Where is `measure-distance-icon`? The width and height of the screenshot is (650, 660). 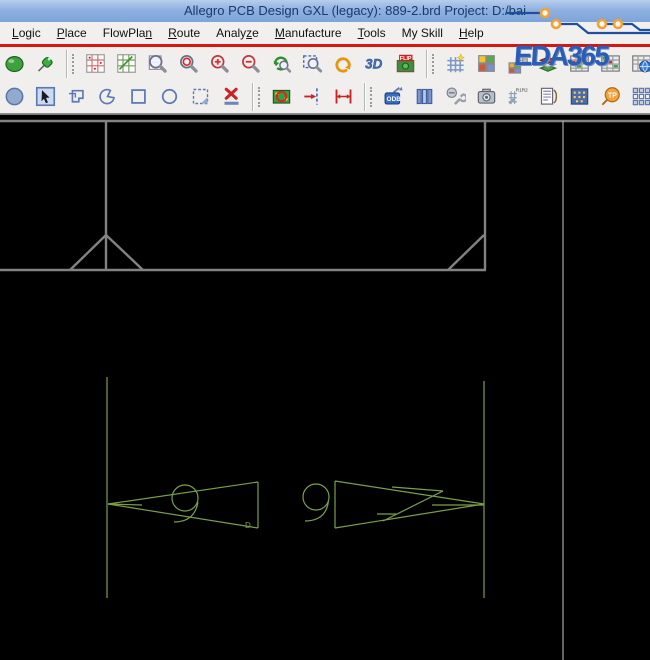
measure-distance-icon is located at coordinates (343, 97).